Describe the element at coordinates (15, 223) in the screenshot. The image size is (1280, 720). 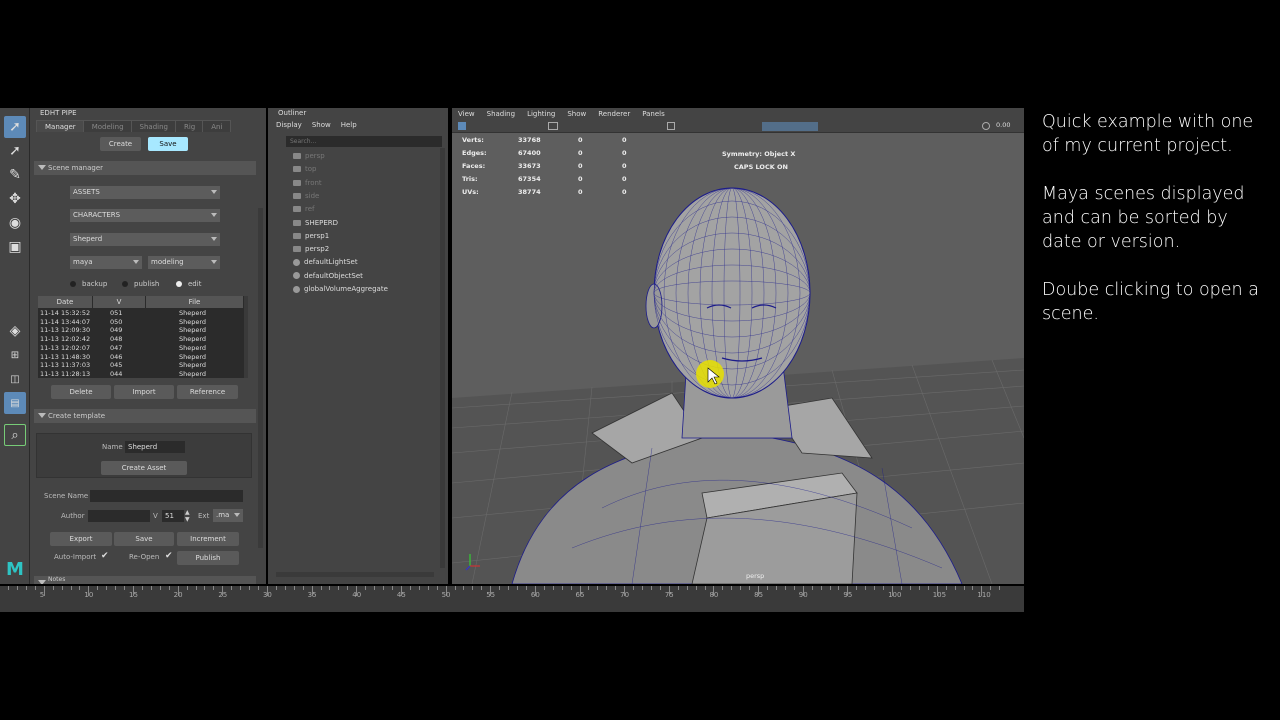
I see `rotate-tool-icon: ◉` at that location.